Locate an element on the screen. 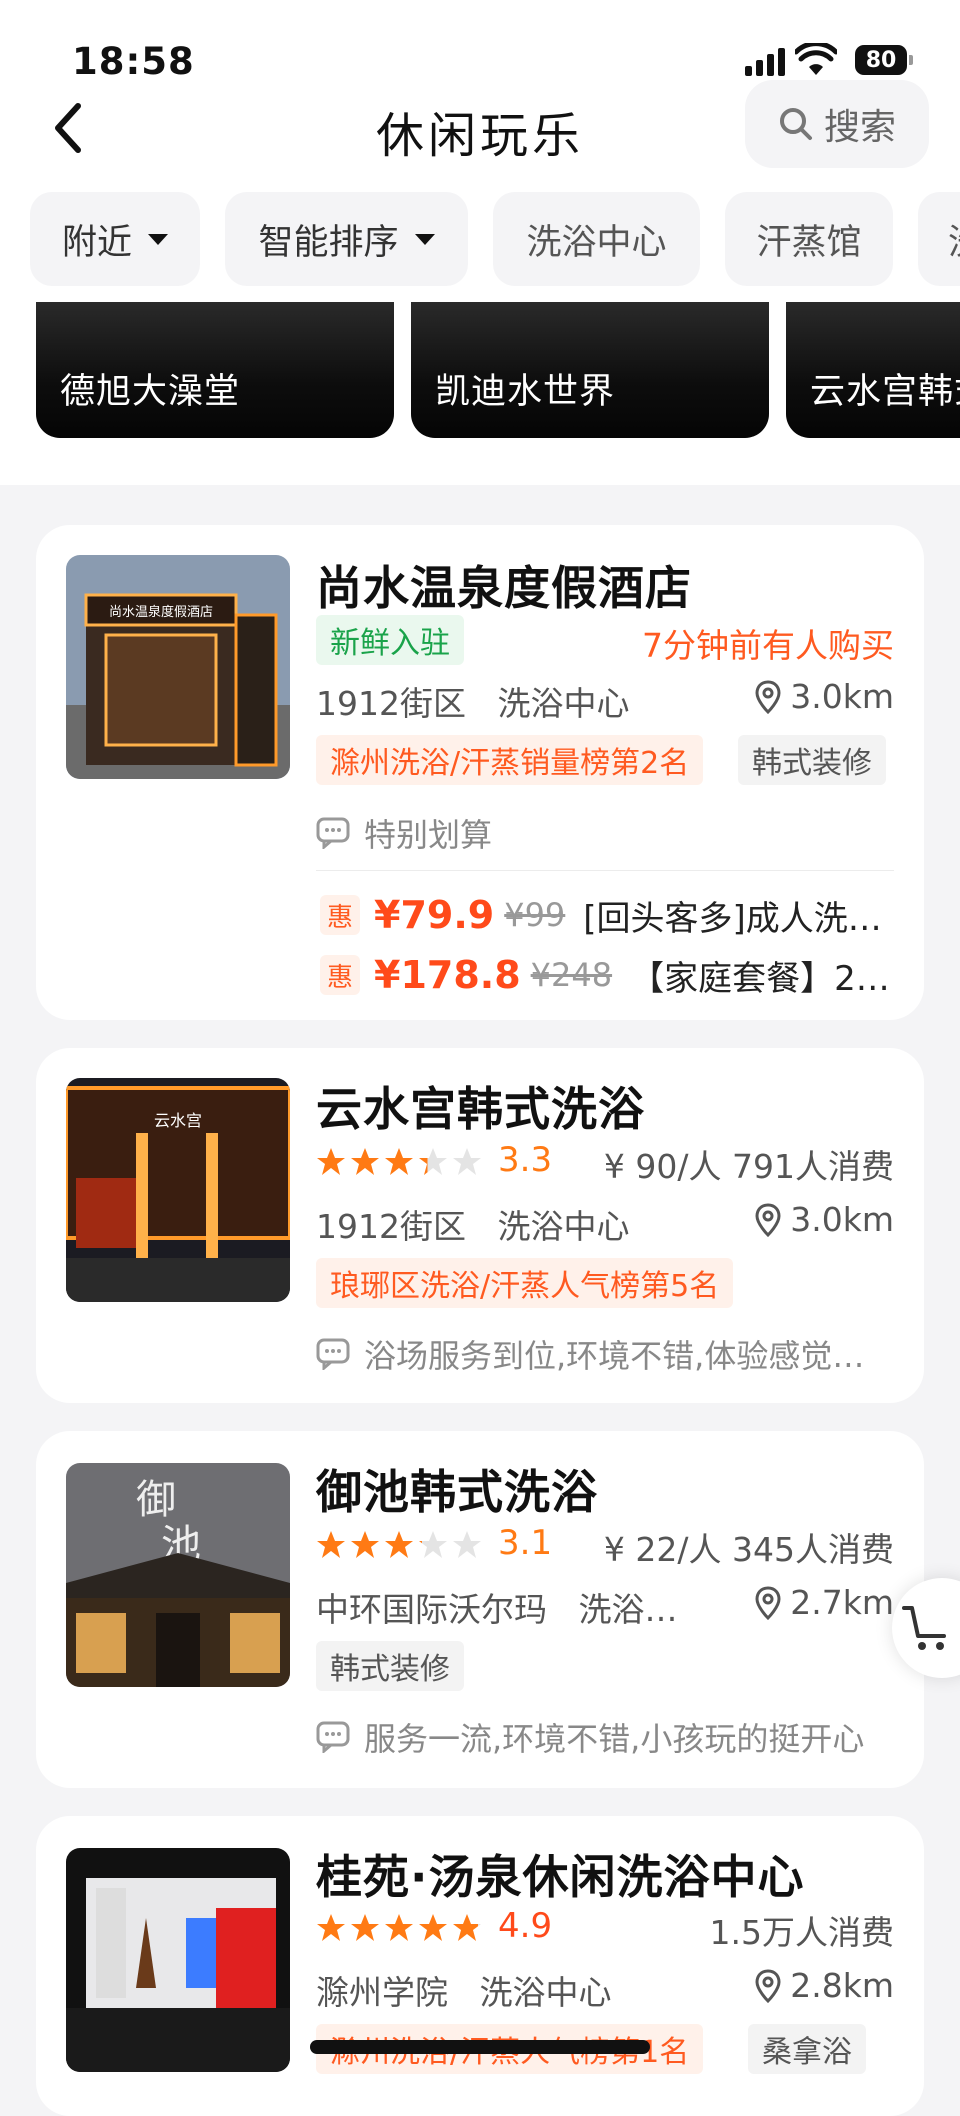  review-snippet: 服务一流,环境不错,小孩玩的挺开心 is located at coordinates (605, 1737).